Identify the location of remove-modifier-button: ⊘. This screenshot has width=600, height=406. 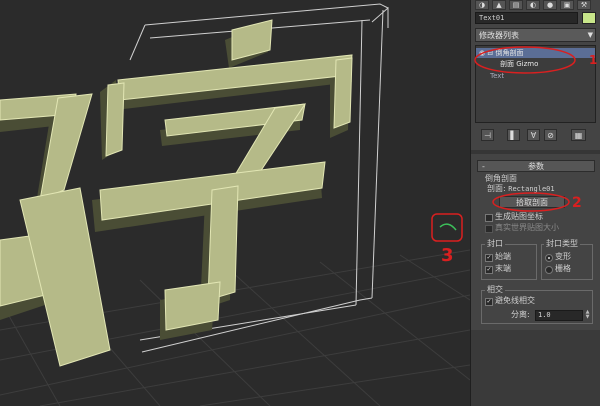
(550, 135).